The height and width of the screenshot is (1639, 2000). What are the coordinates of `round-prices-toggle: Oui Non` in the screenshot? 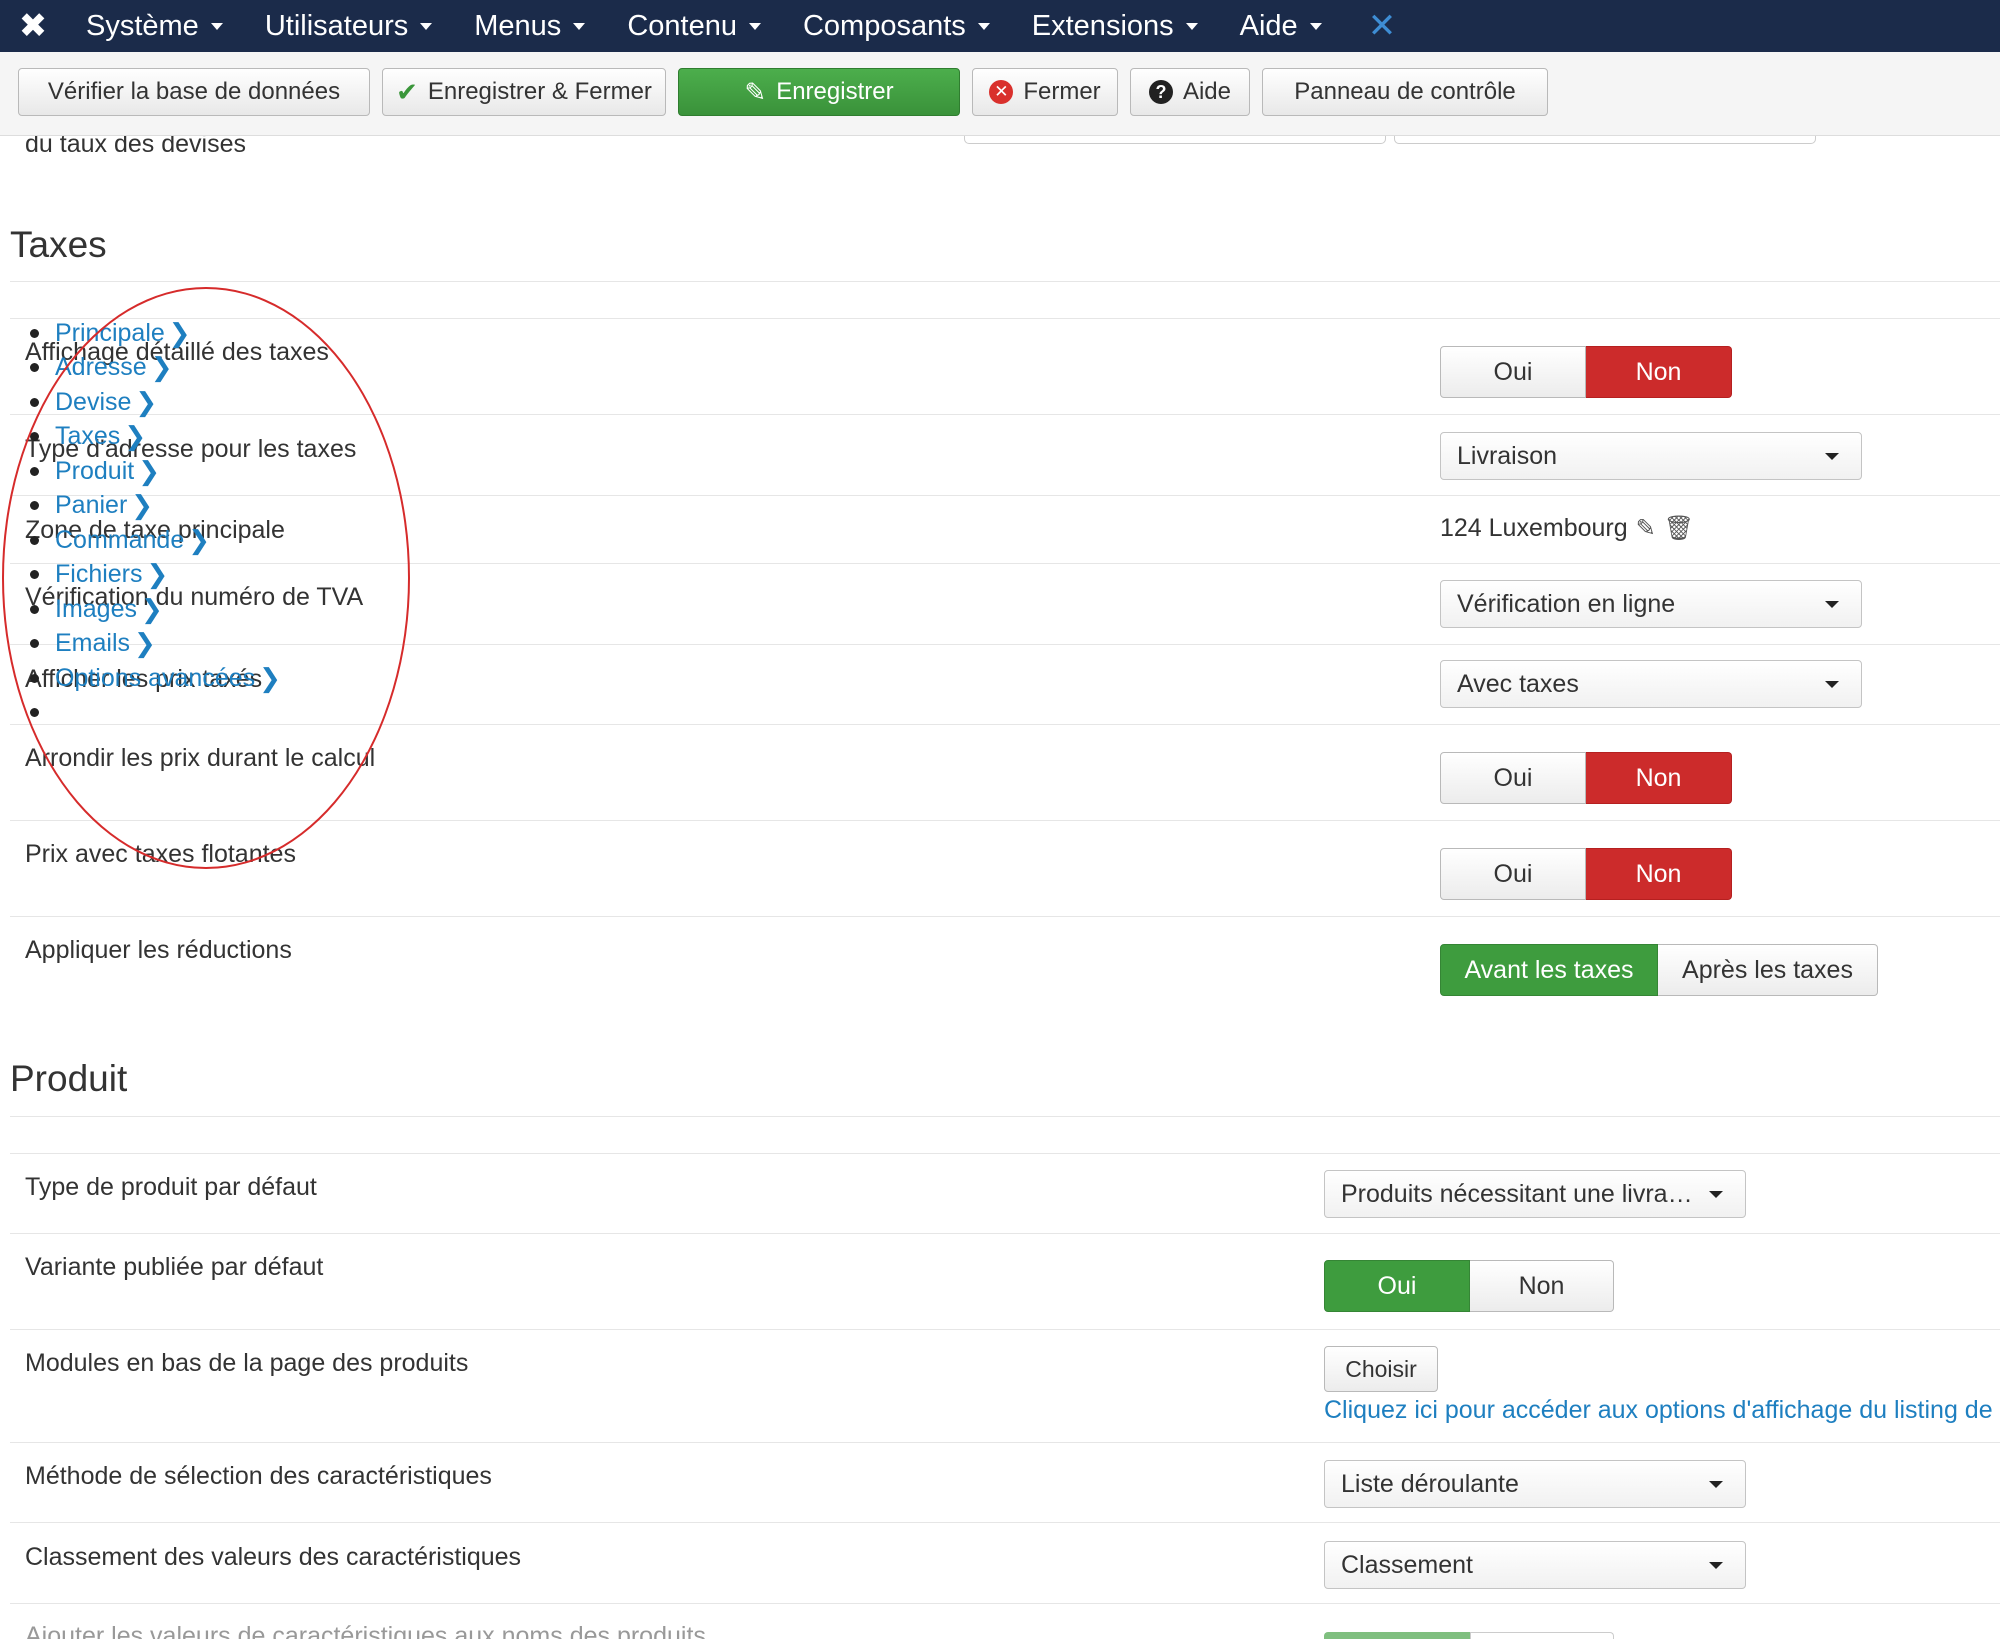 It's located at (1586, 778).